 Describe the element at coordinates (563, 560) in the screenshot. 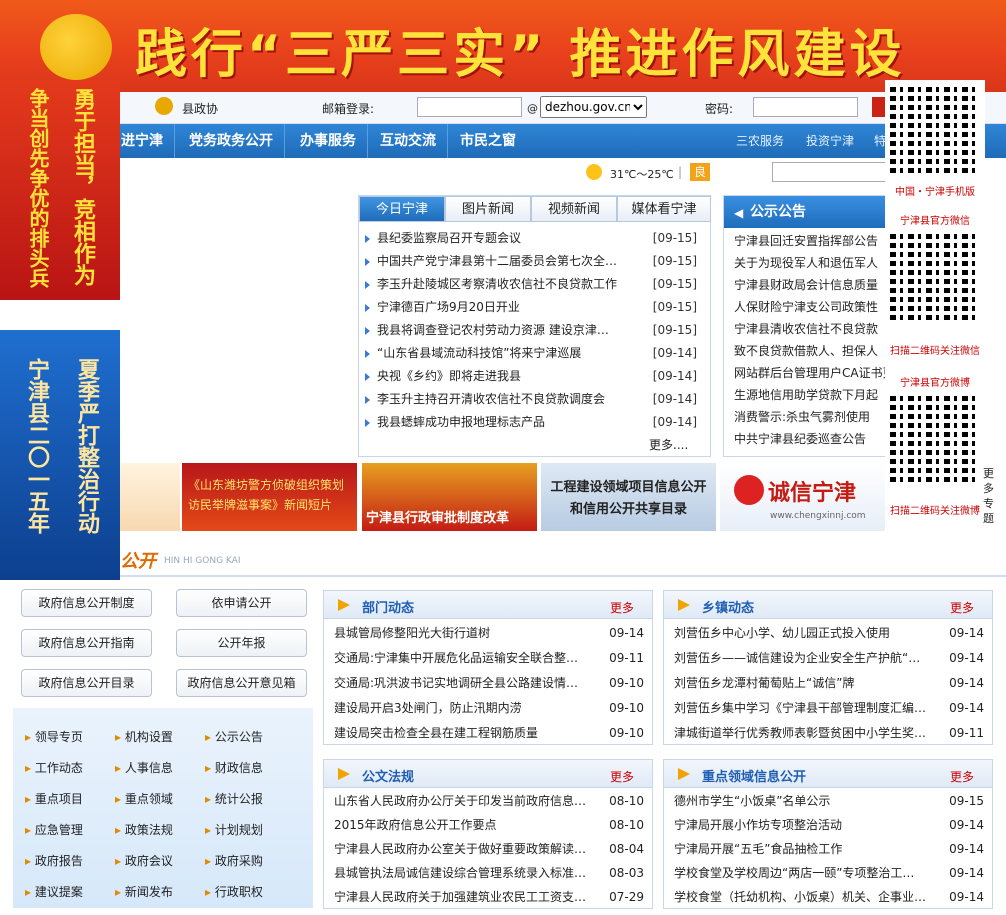

I see `gov-info-header: 公开 HIN HI GONG KAI` at that location.